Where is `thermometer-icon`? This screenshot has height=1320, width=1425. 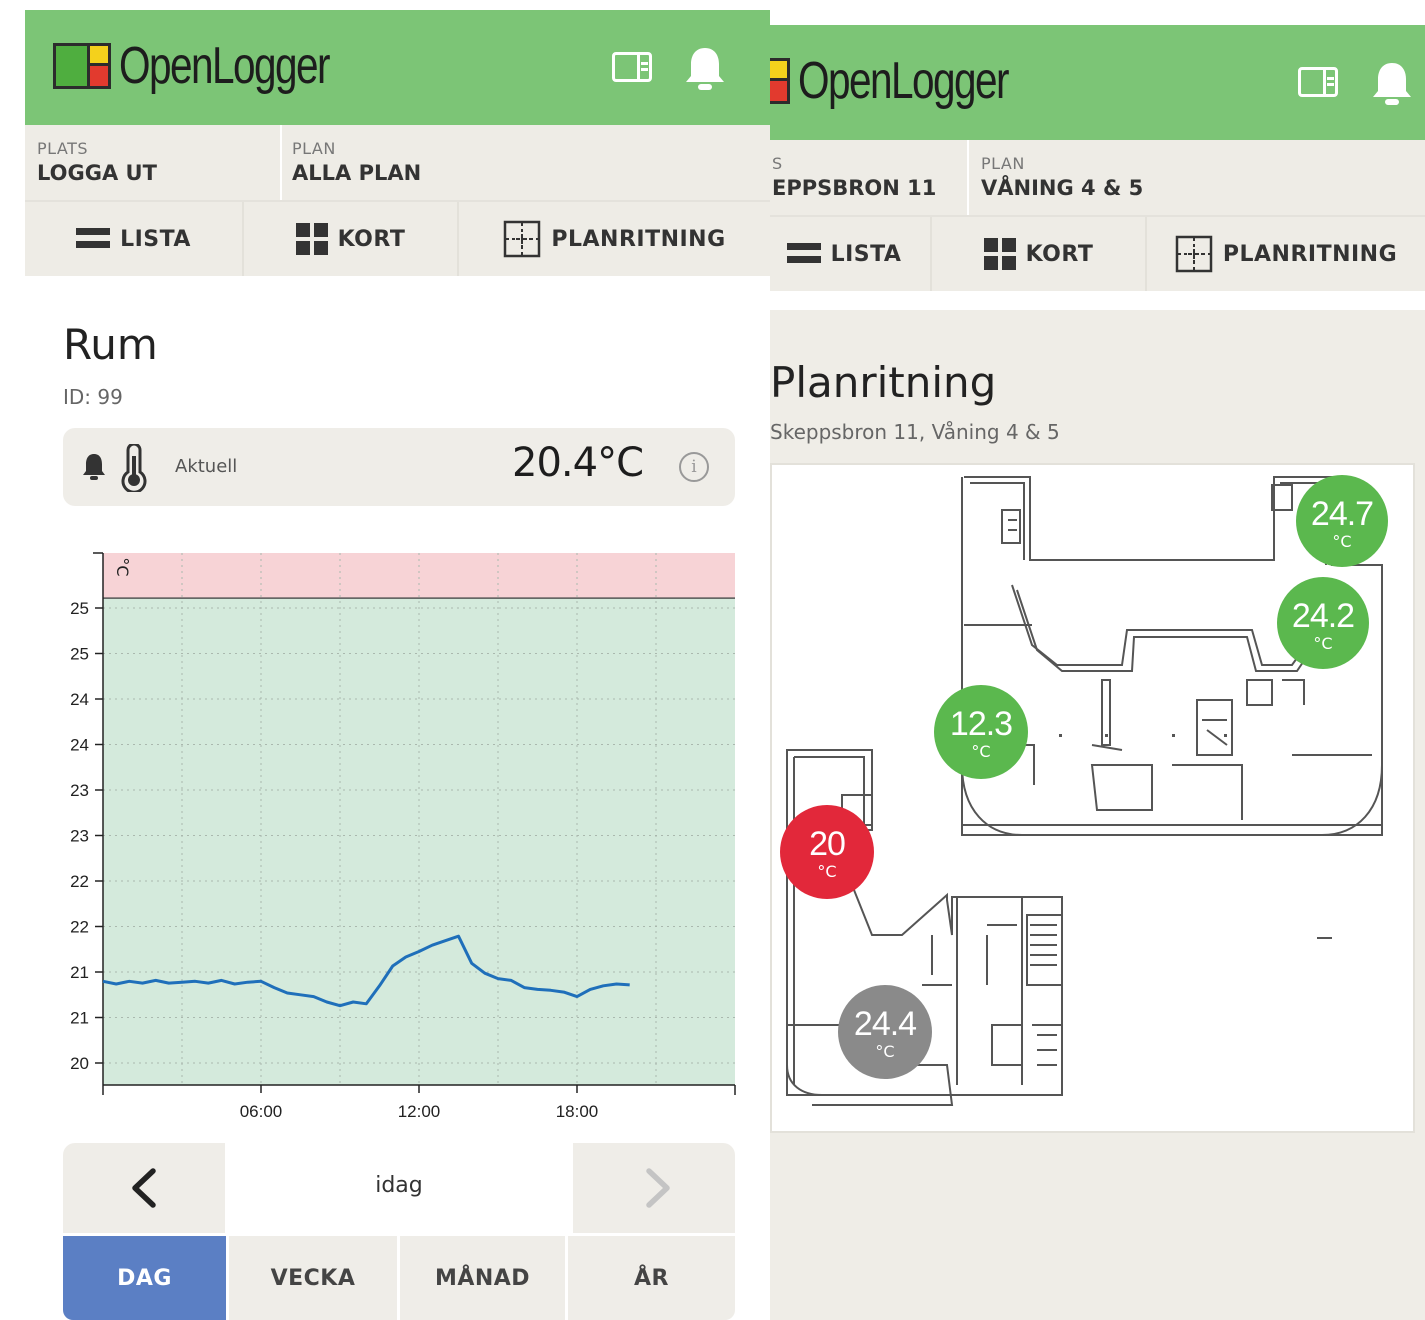 thermometer-icon is located at coordinates (134, 468).